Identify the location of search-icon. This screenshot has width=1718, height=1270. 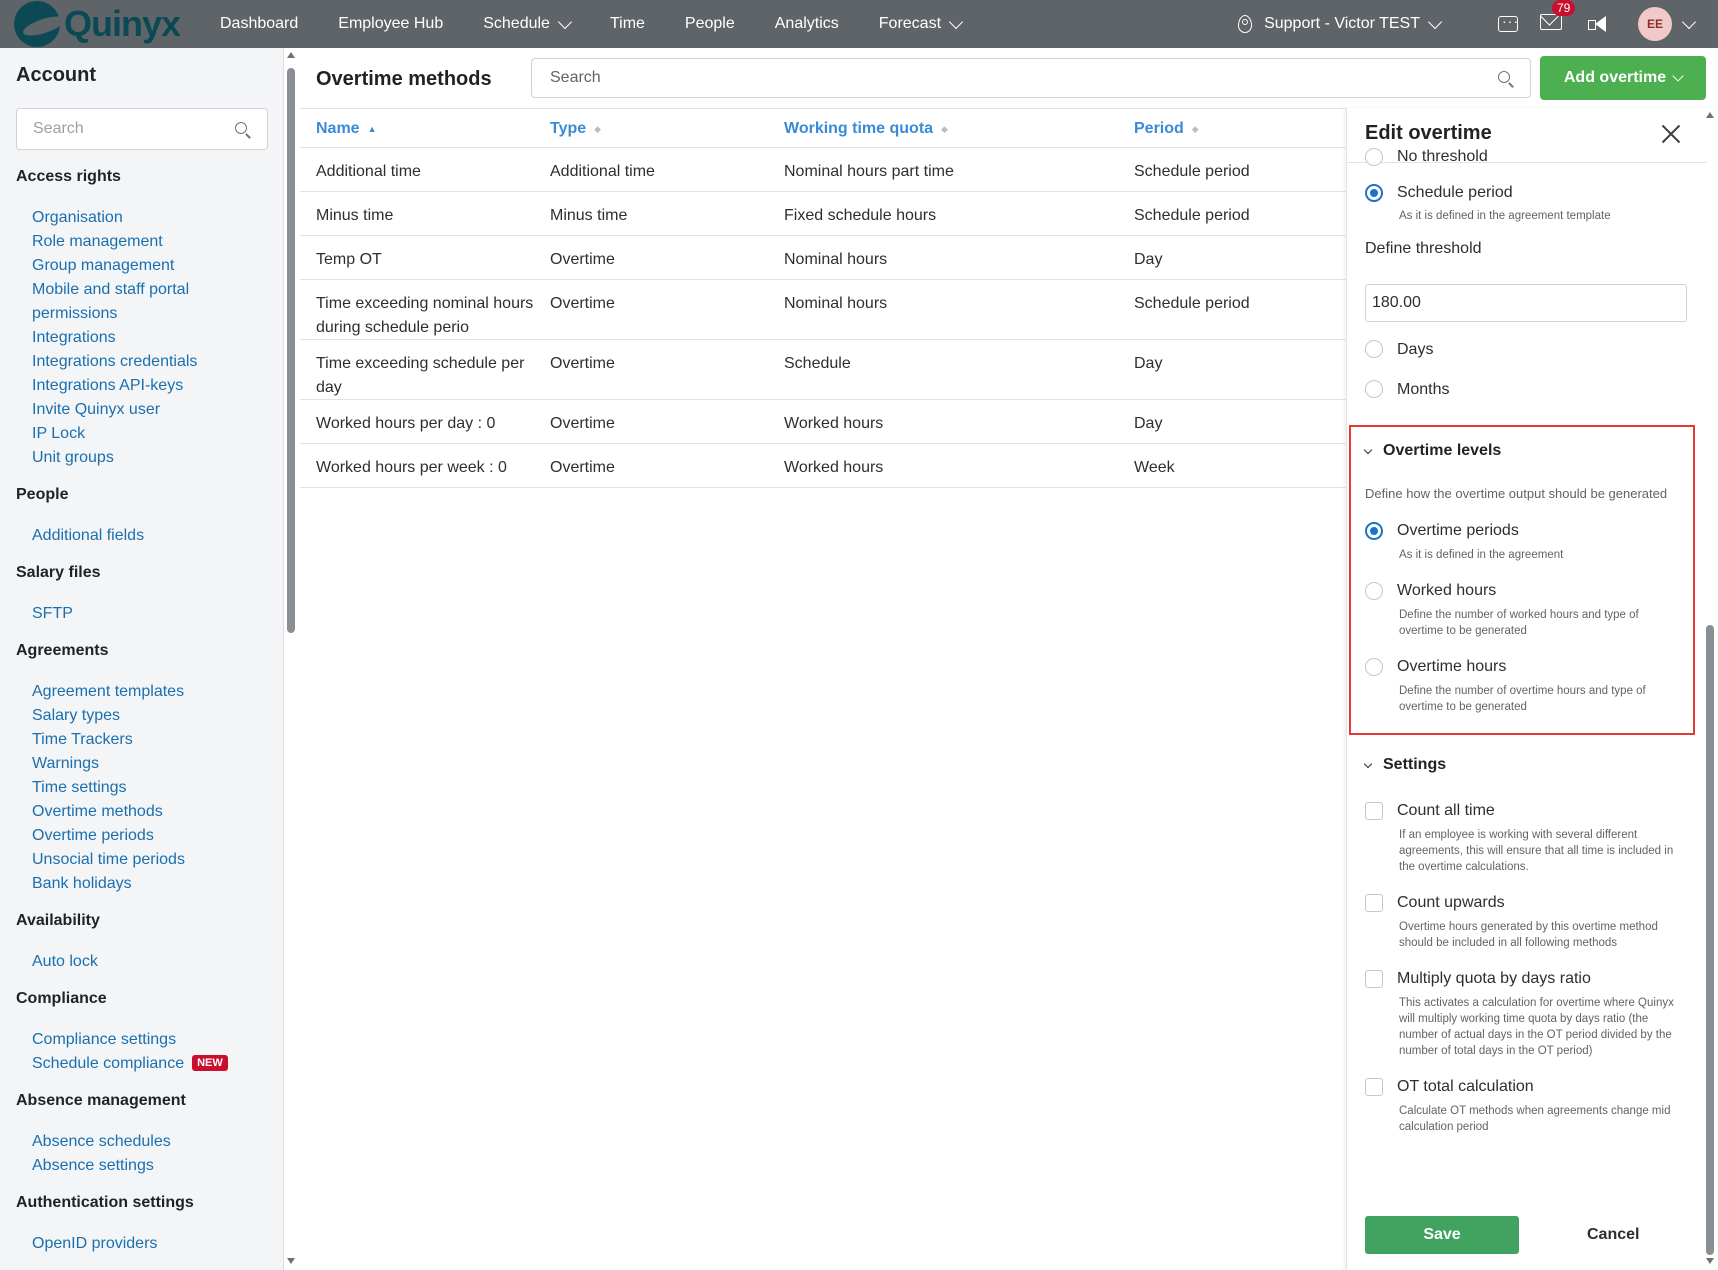
(1504, 77).